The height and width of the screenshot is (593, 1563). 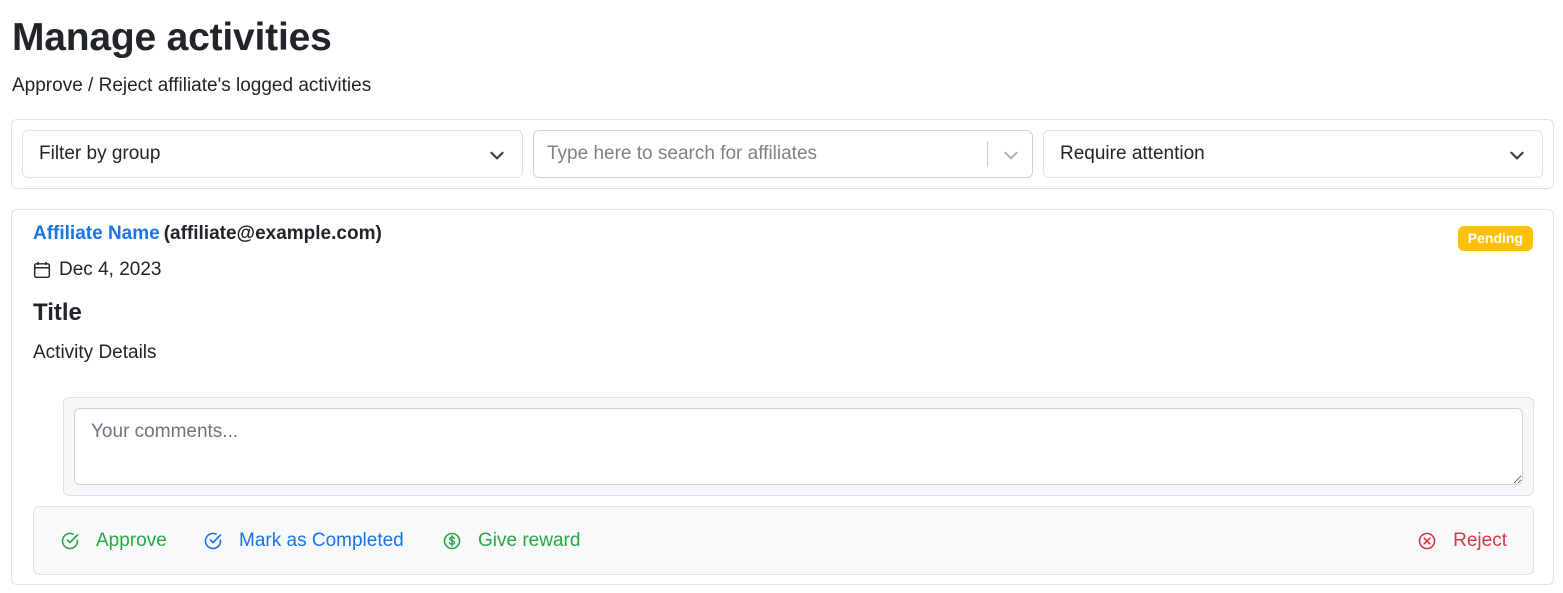 I want to click on affiliate-name-link: Affiliate Name, so click(x=96, y=233).